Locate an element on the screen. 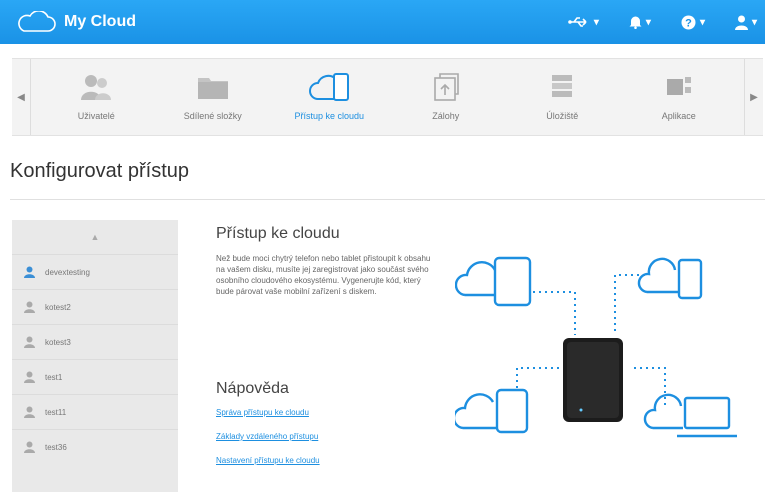  list-item-label: test1 is located at coordinates (54, 377).